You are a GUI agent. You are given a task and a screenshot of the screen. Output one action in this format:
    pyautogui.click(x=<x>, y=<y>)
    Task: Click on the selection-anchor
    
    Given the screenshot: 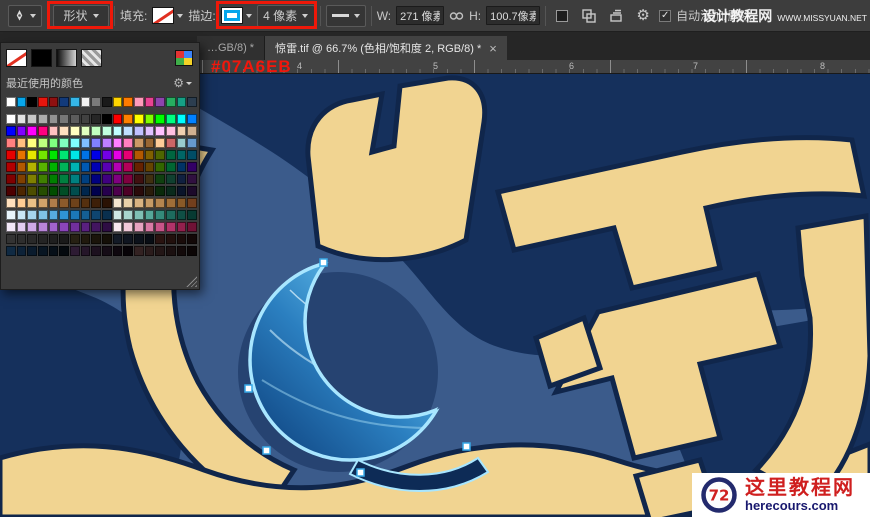 What is the action you would take?
    pyautogui.click(x=360, y=472)
    